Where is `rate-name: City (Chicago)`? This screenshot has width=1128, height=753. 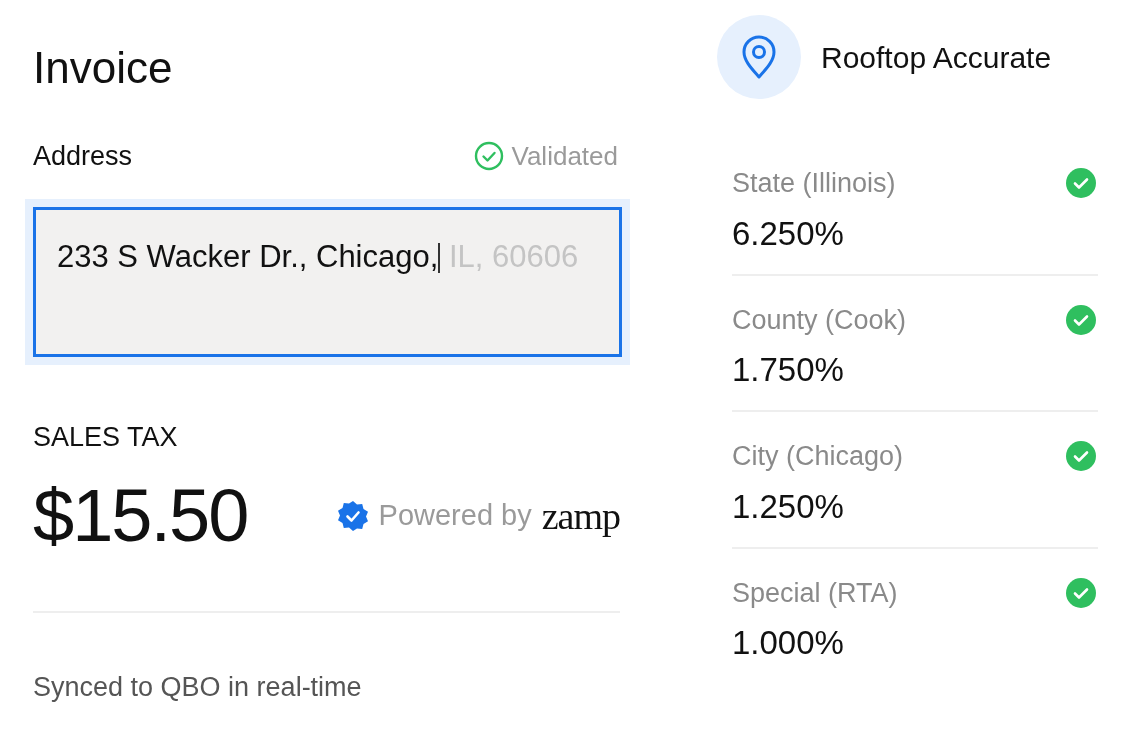
rate-name: City (Chicago) is located at coordinates (818, 456).